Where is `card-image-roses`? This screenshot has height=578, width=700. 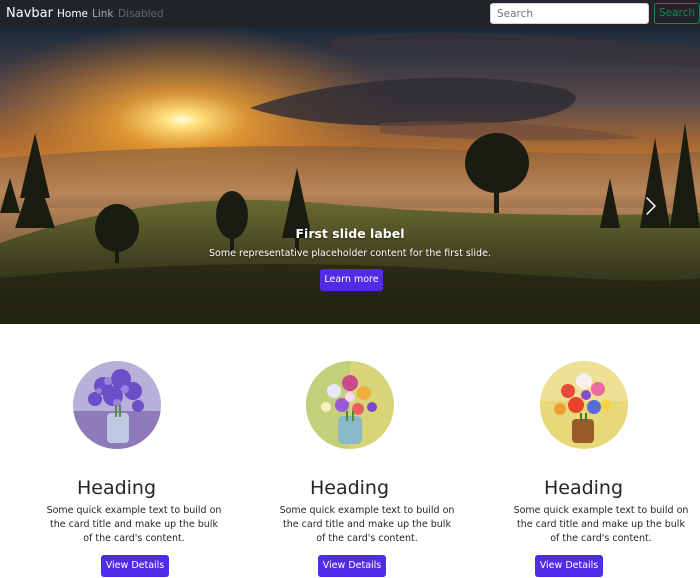 card-image-roses is located at coordinates (584, 405).